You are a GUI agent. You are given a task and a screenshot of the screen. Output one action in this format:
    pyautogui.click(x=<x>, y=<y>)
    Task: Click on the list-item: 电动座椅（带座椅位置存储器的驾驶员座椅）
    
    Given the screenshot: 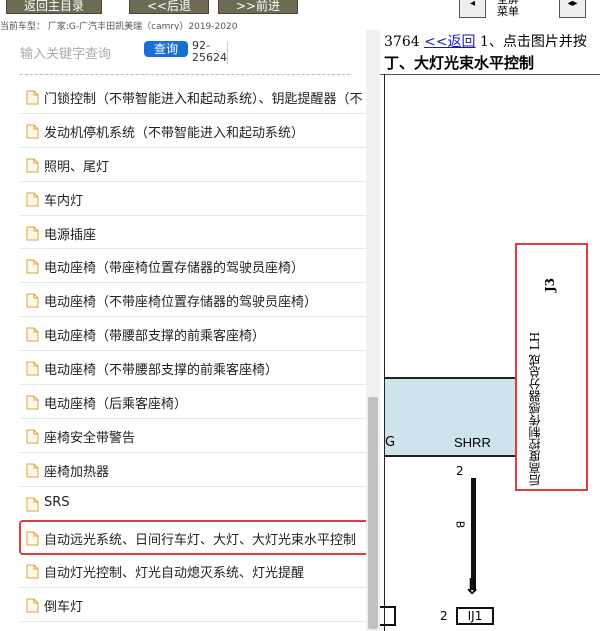 What is the action you would take?
    pyautogui.click(x=194, y=266)
    